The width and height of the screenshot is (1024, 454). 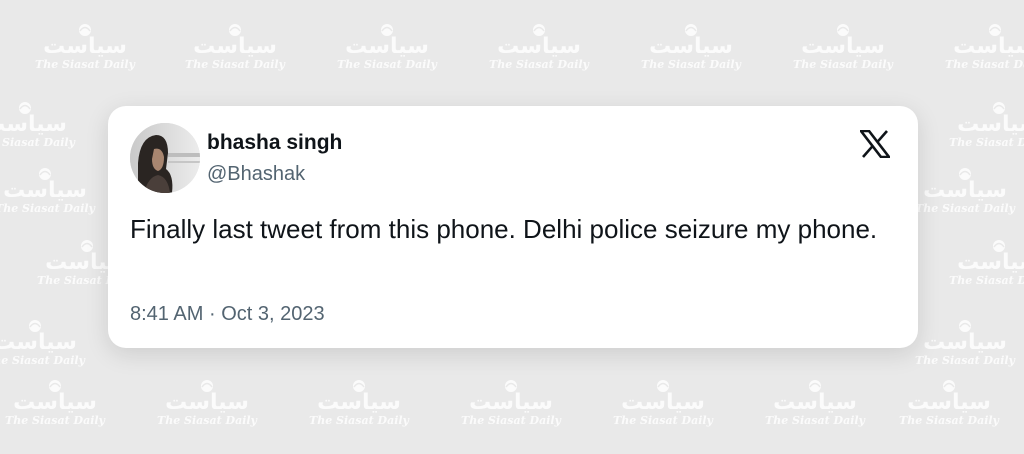 What do you see at coordinates (256, 174) in the screenshot?
I see `author-handle: @Bhashak` at bounding box center [256, 174].